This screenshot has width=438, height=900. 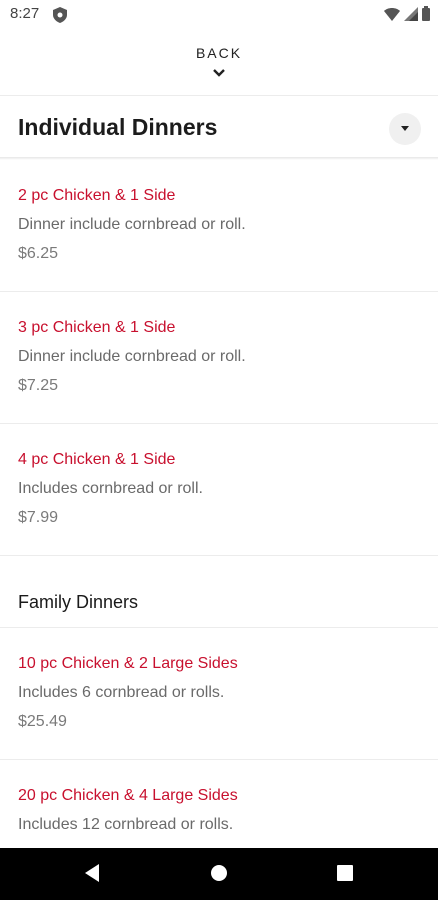 What do you see at coordinates (392, 14) in the screenshot?
I see `wifi-icon` at bounding box center [392, 14].